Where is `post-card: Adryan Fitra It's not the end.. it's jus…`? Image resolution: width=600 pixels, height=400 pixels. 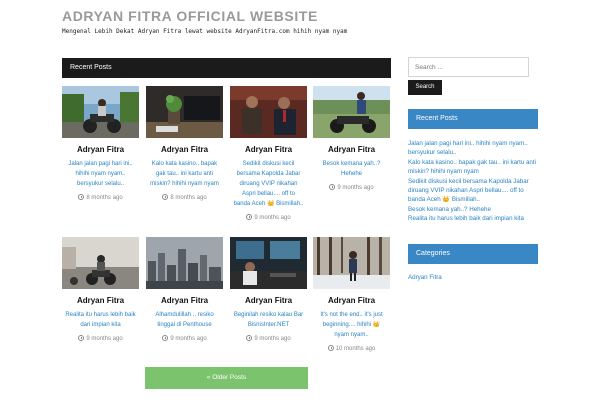 post-card: Adryan Fitra It's not the end.. it's jus… is located at coordinates (351, 294).